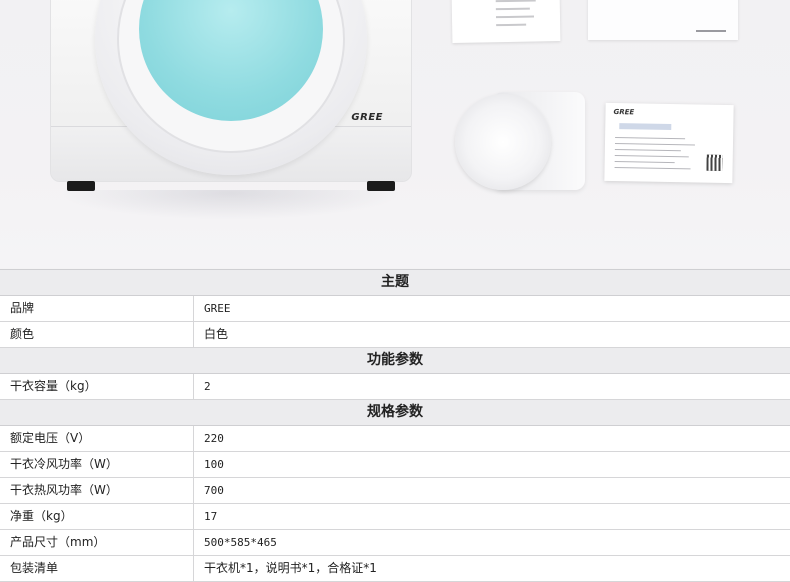 Image resolution: width=790 pixels, height=582 pixels. Describe the element at coordinates (97, 490) in the screenshot. I see `spec-key: 干衣热风功率（W）` at that location.